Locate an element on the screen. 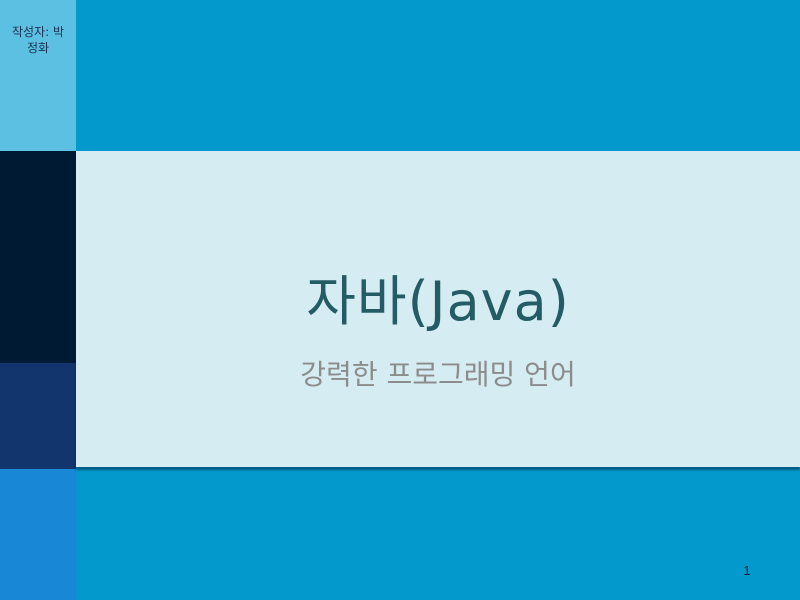 The height and width of the screenshot is (600, 800). slide-subtitle: 강력한 프로그래밍 언어 is located at coordinates (438, 374).